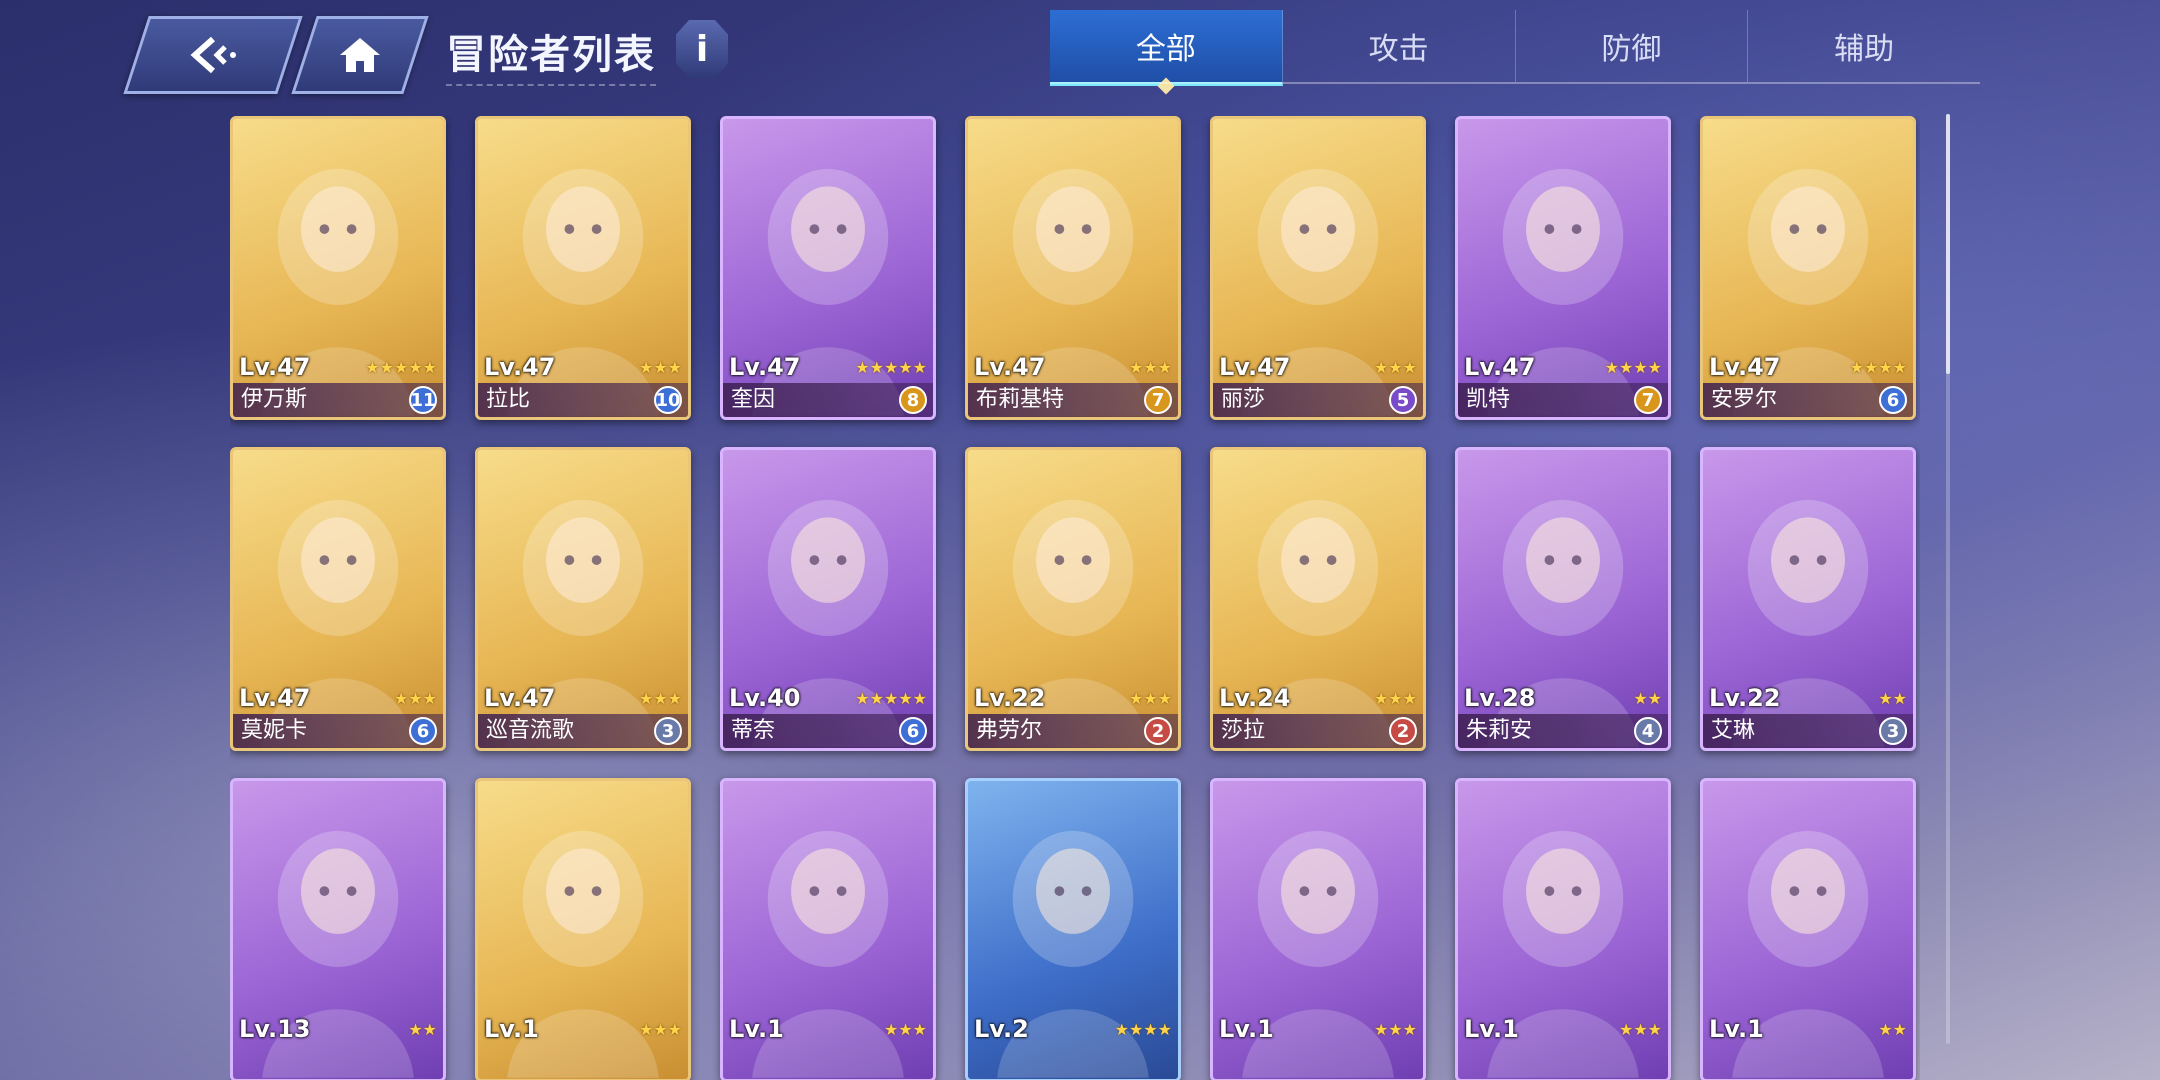 This screenshot has height=1080, width=2160. Describe the element at coordinates (338, 268) in the screenshot. I see `adventurer-card: Lv.47 ★★★★★ 伊万斯 11` at that location.